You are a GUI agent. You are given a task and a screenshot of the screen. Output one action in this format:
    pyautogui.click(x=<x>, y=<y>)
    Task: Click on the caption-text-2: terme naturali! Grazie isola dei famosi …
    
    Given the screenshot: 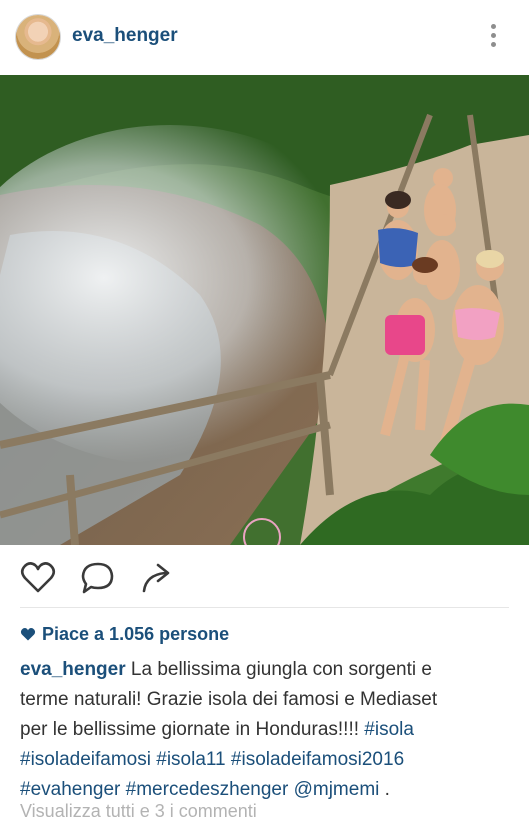 What is the action you would take?
    pyautogui.click(x=229, y=699)
    